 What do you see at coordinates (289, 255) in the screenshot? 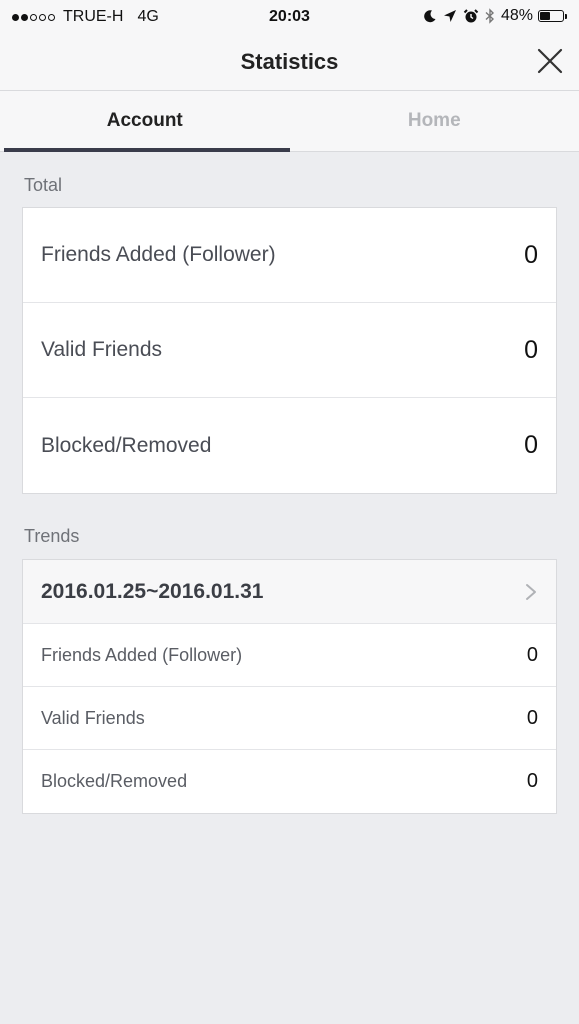
I see `total-friends-added-row: Friends Added (Follower) 0` at bounding box center [289, 255].